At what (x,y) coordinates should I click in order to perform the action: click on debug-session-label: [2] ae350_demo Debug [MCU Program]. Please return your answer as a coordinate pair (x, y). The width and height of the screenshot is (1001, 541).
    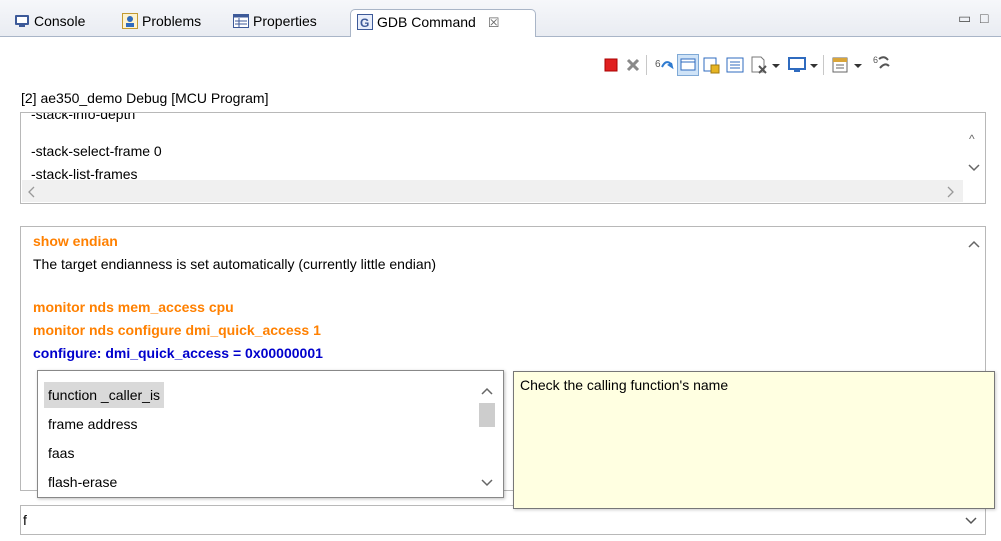
    Looking at the image, I should click on (145, 98).